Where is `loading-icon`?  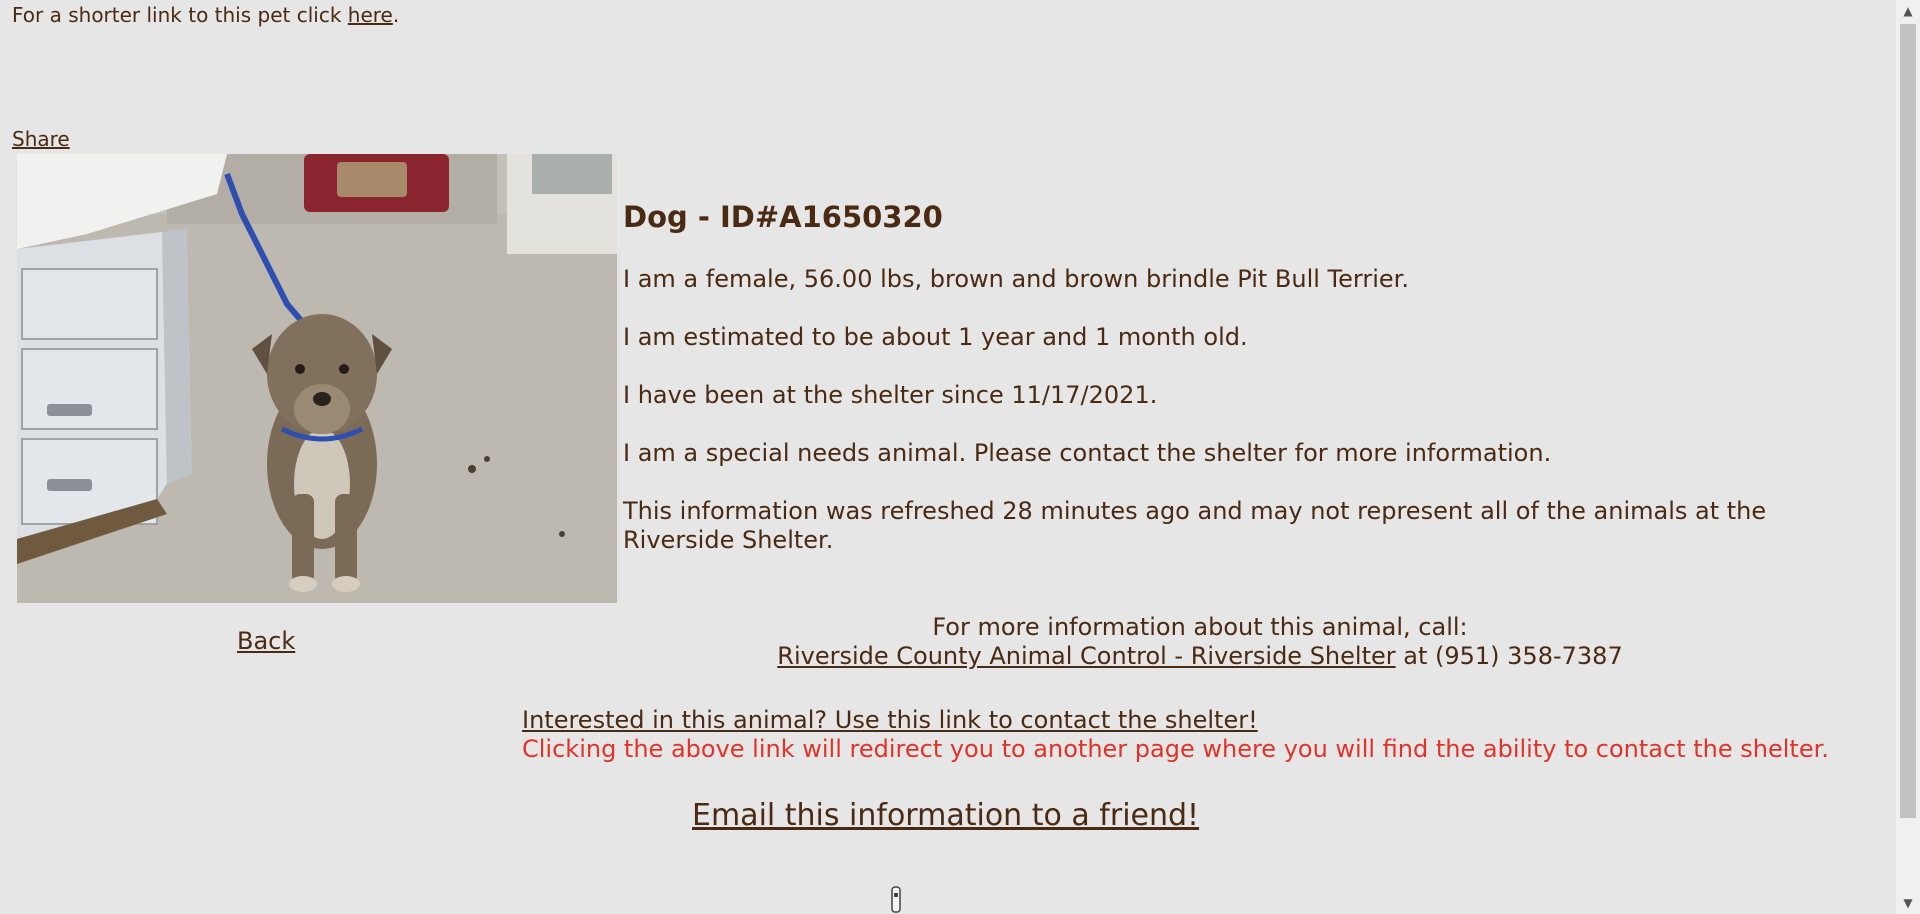 loading-icon is located at coordinates (896, 899).